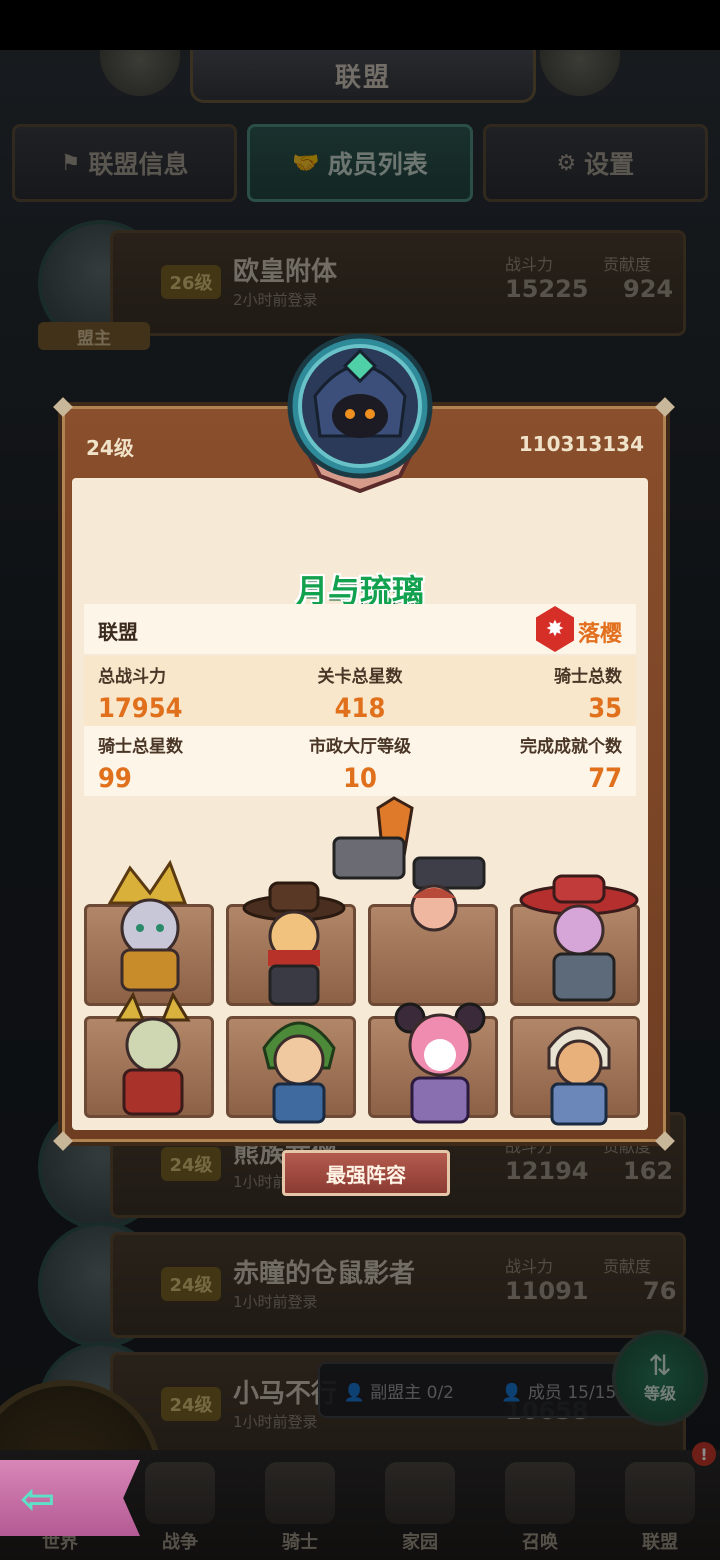 The width and height of the screenshot is (720, 1560). Describe the element at coordinates (110, 448) in the screenshot. I see `player-level: 24级` at that location.